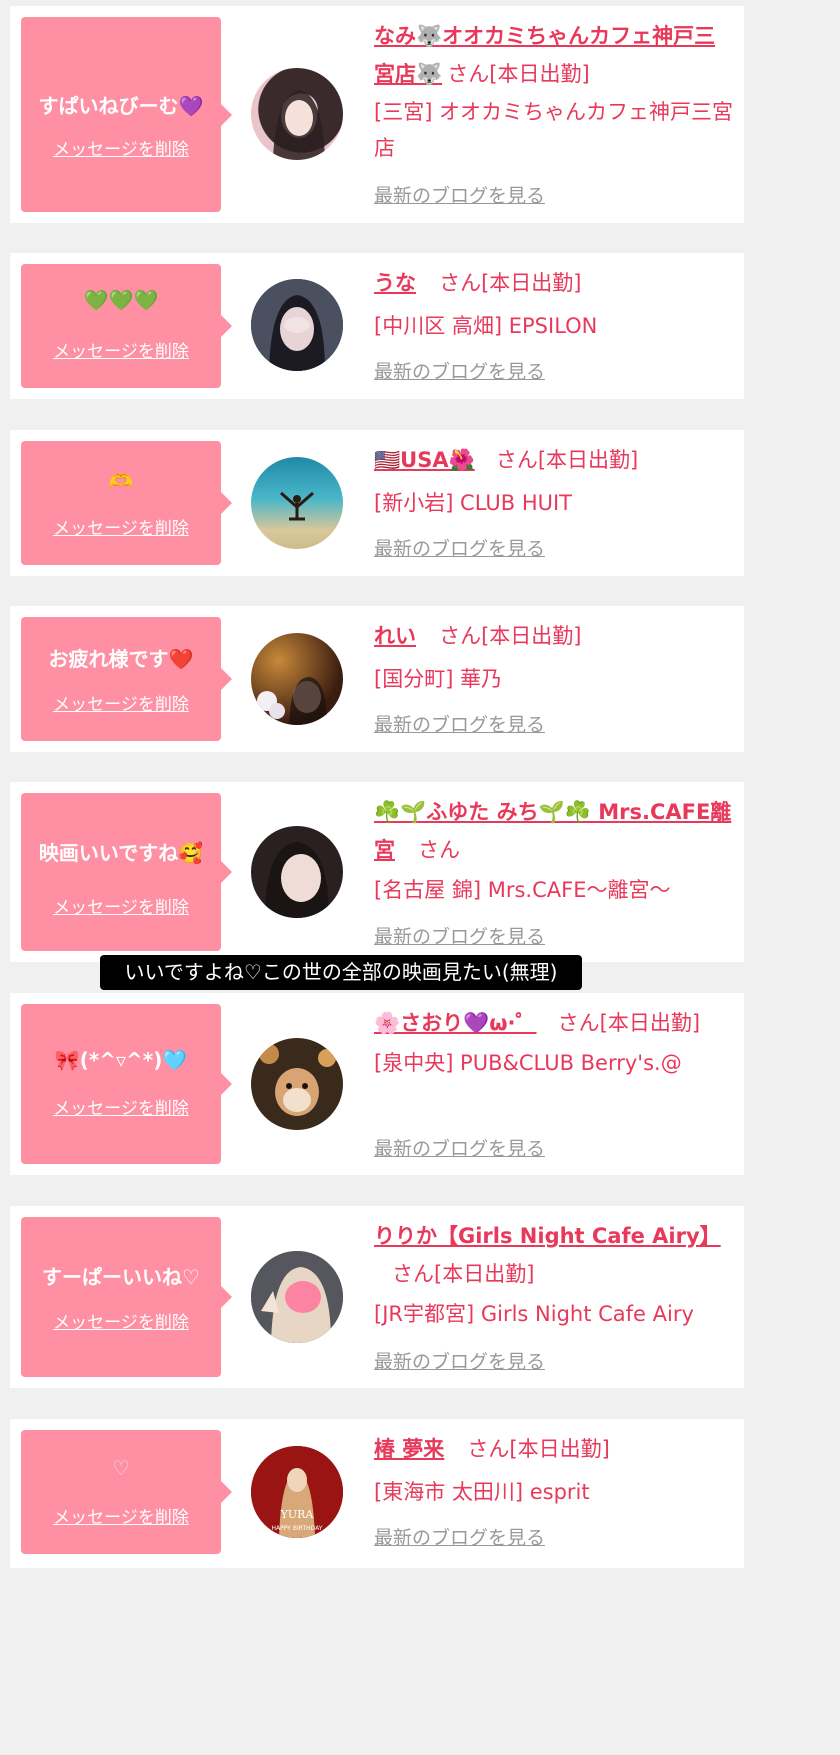 Image resolution: width=840 pixels, height=1755 pixels. What do you see at coordinates (341, 972) in the screenshot?
I see `subtitle-caption: いいですよね♡この世の全部の映画見たい(無理)` at bounding box center [341, 972].